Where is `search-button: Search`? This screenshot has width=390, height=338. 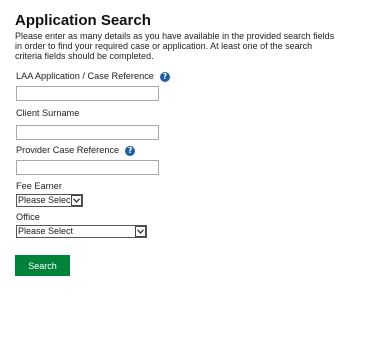
search-button: Search is located at coordinates (42, 265).